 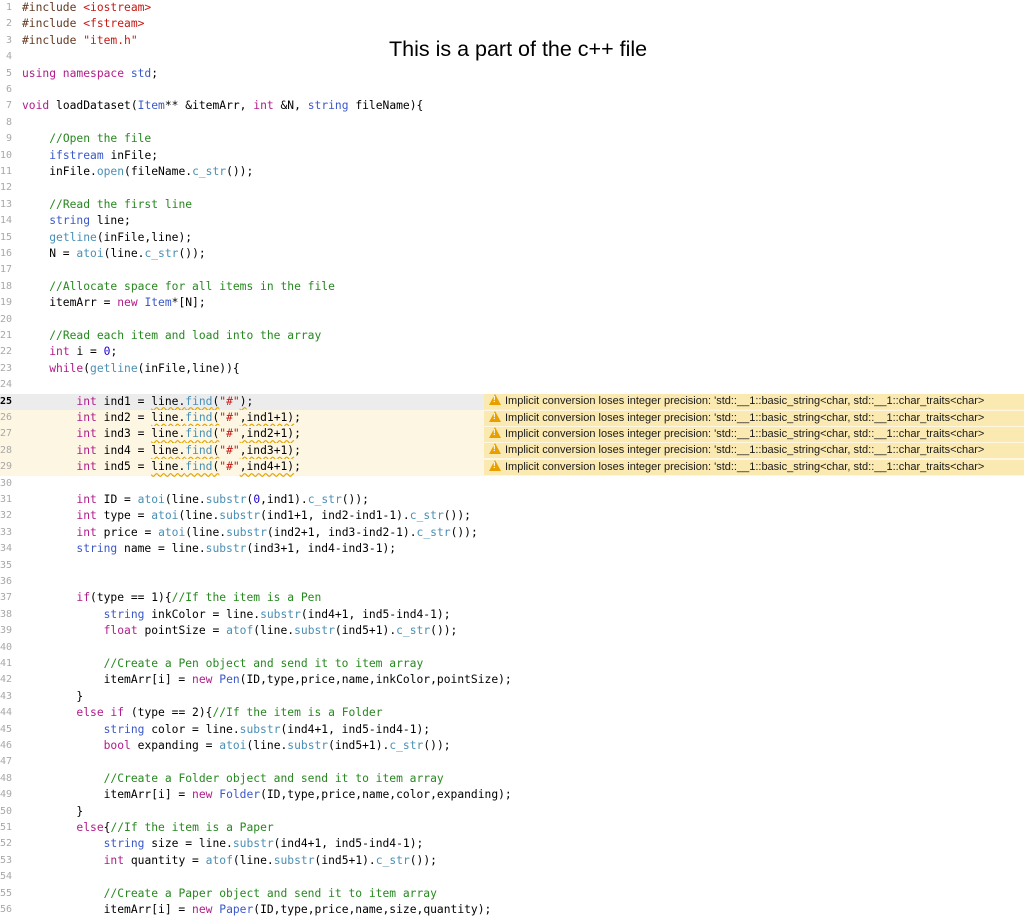 What do you see at coordinates (512, 139) in the screenshot?
I see `code-line: 9 //Open the file` at bounding box center [512, 139].